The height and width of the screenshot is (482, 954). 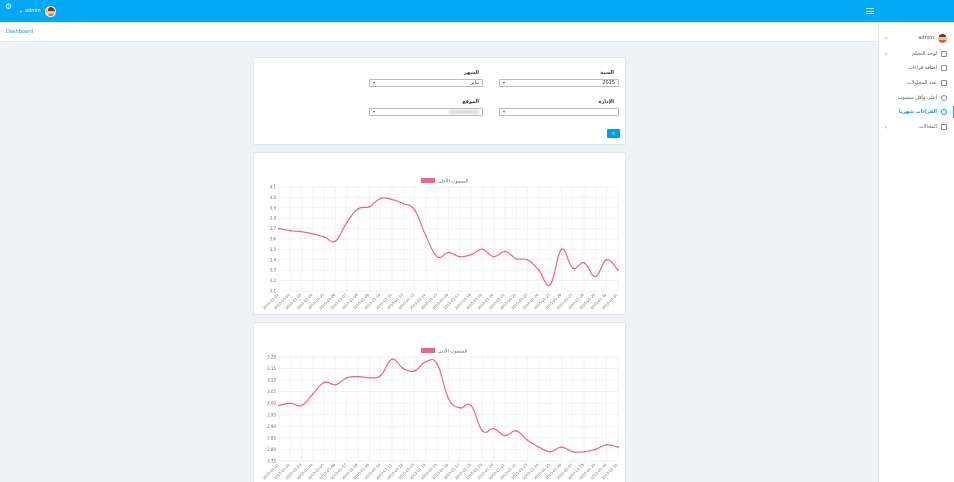 I want to click on sidebar-item-attempts: عدد المحاولات, so click(x=916, y=83).